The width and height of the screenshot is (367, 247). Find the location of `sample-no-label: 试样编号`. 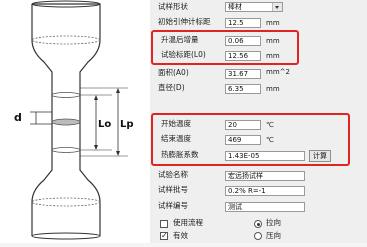

sample-no-label: 试样编号 is located at coordinates (173, 205).